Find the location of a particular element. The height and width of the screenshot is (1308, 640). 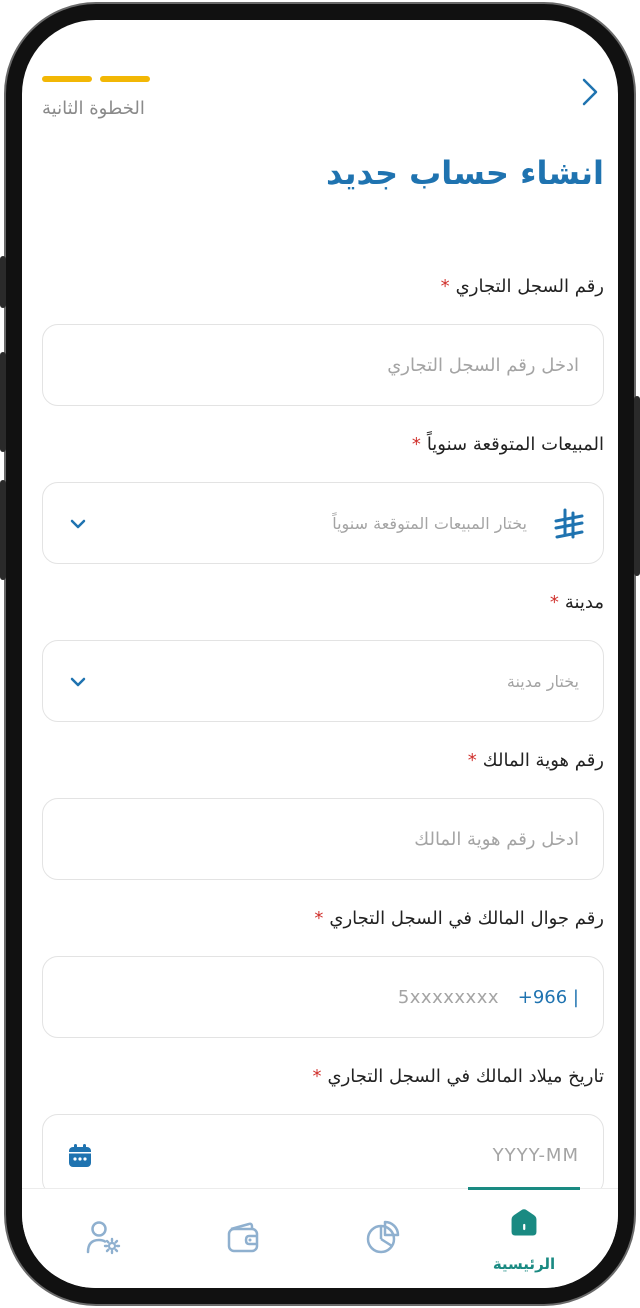

annual-sales-select: يختار المبيعات المتوقعة سنوياً is located at coordinates (323, 523).